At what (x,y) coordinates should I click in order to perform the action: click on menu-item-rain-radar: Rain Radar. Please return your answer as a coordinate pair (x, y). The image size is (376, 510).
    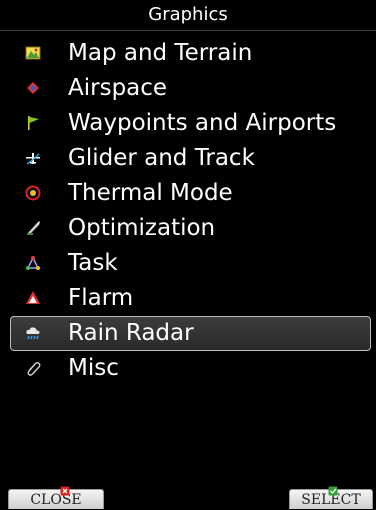
    Looking at the image, I should click on (190, 333).